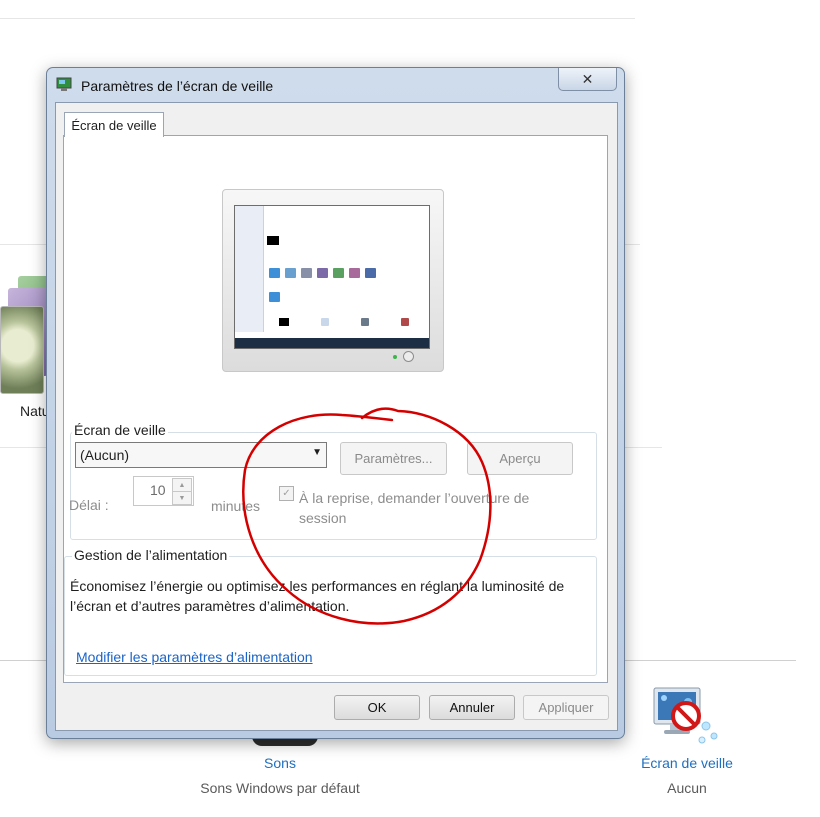 The height and width of the screenshot is (817, 820). I want to click on title-bar: Paramètres de l’écran de veille ✕, so click(335, 85).